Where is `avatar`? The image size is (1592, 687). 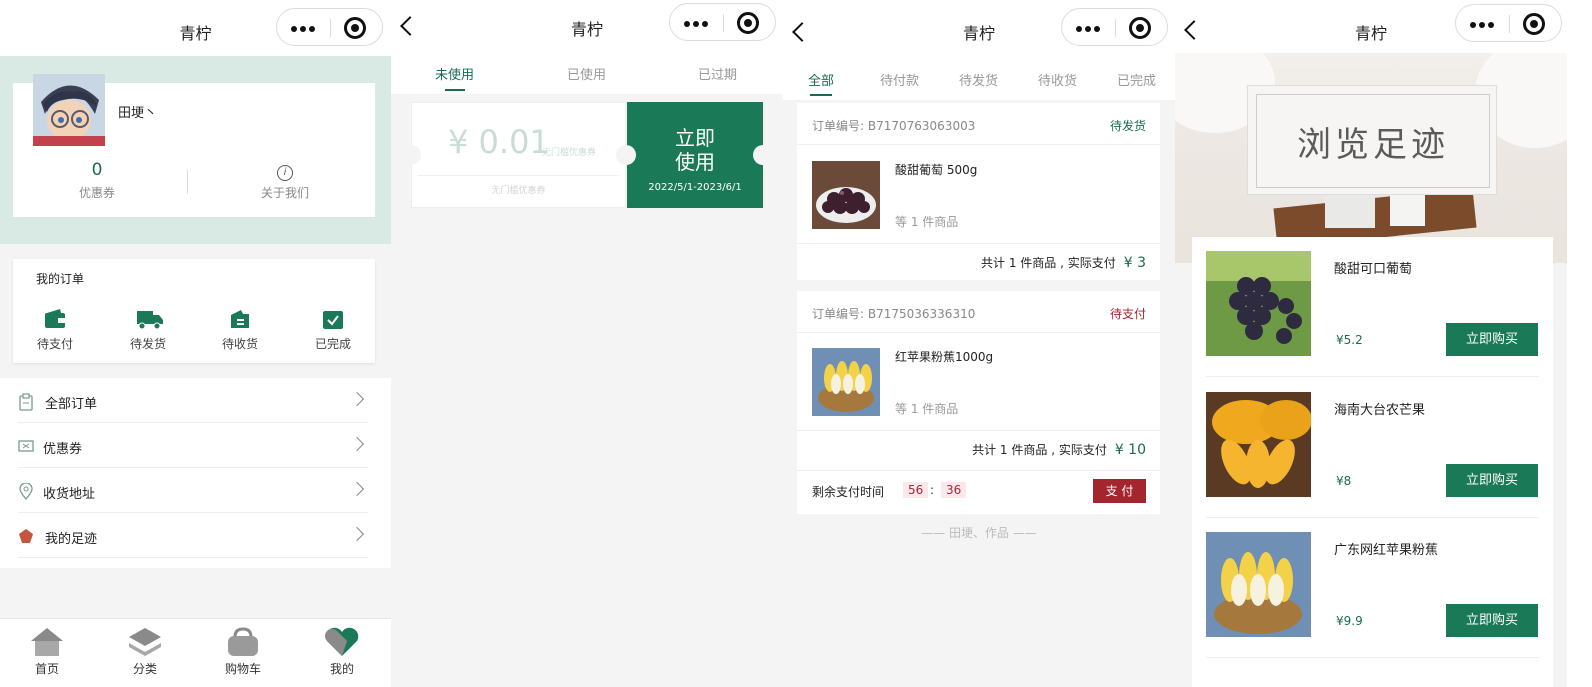
avatar is located at coordinates (69, 110).